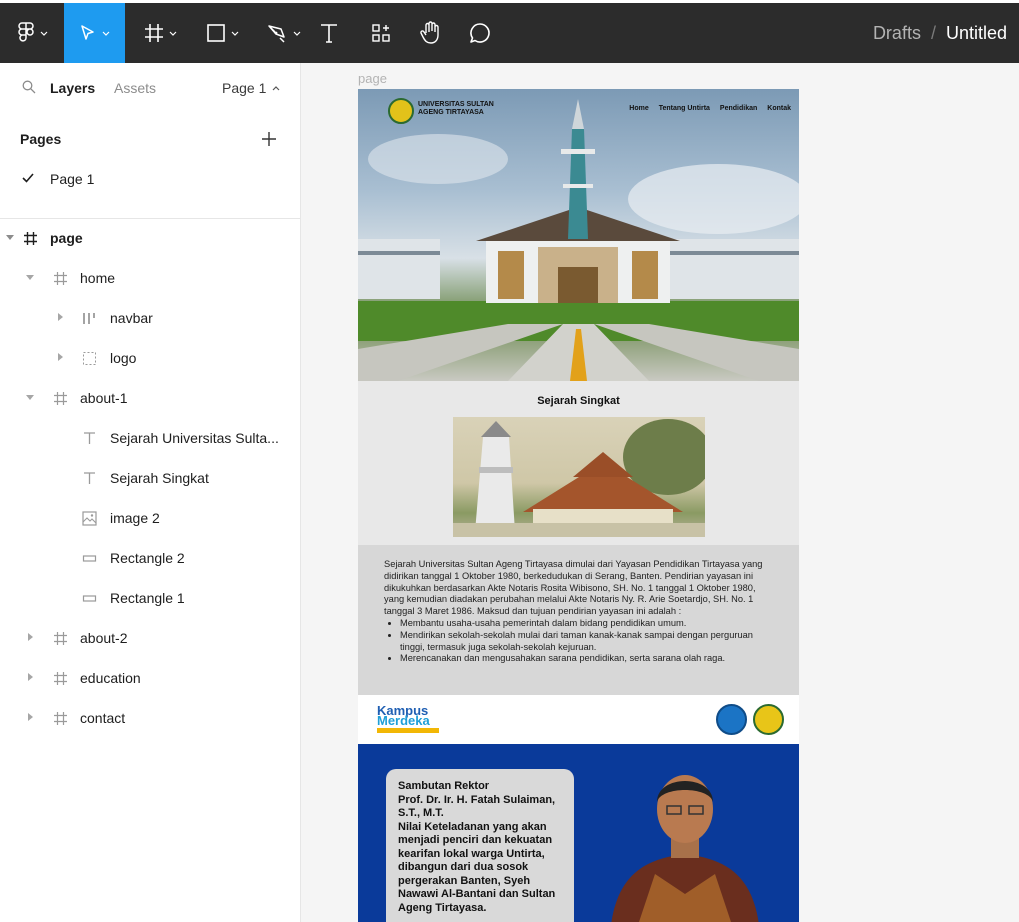  What do you see at coordinates (160, 33) in the screenshot?
I see `frame-tool-button` at bounding box center [160, 33].